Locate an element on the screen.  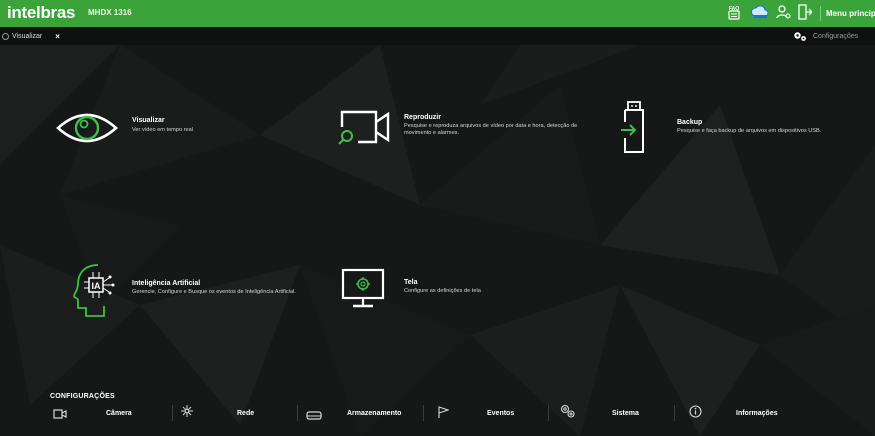
svg-text: IA is located at coordinates (97, 286).